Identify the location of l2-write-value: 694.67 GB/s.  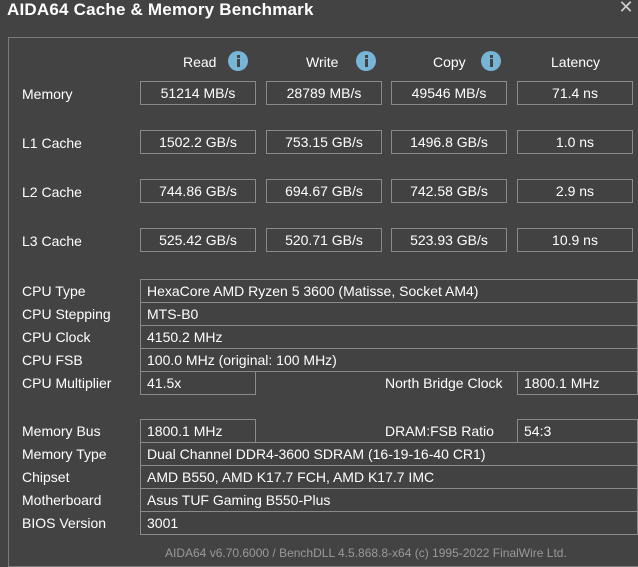
(324, 191).